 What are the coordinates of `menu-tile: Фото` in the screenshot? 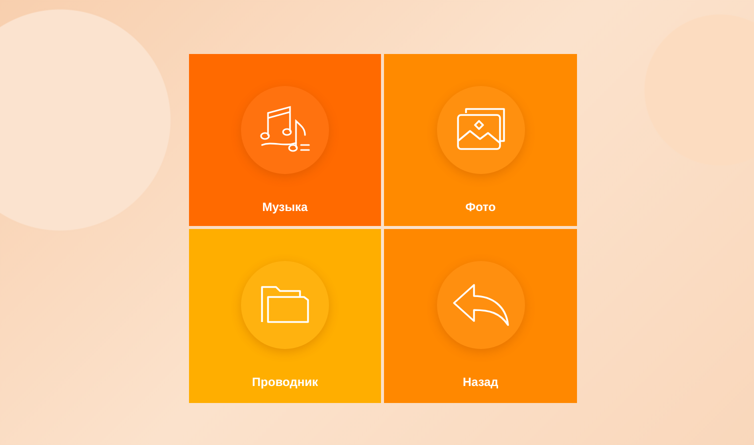 It's located at (480, 140).